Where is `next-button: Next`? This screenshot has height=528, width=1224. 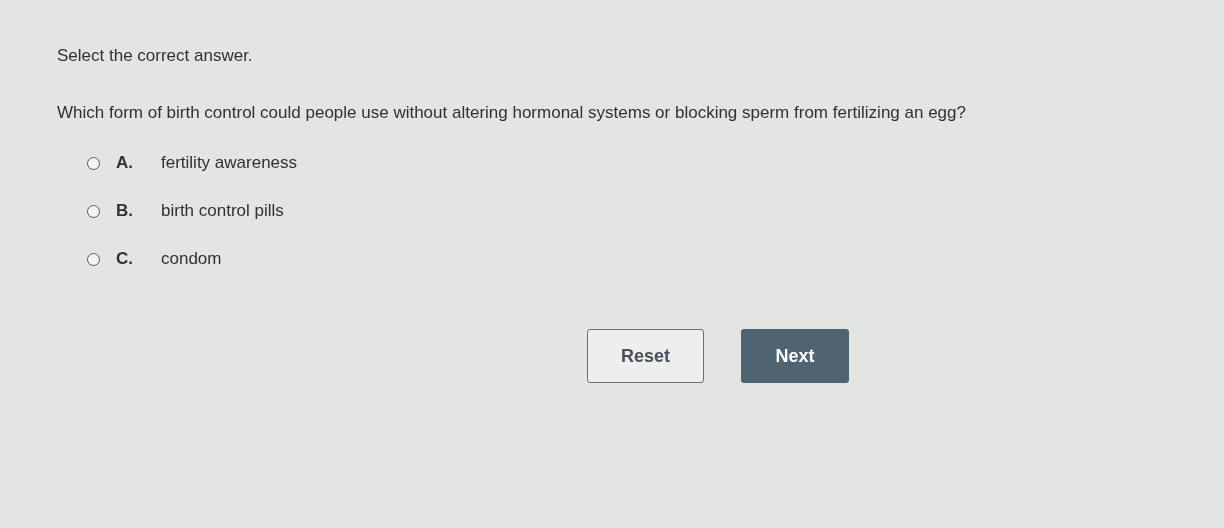
next-button: Next is located at coordinates (795, 356).